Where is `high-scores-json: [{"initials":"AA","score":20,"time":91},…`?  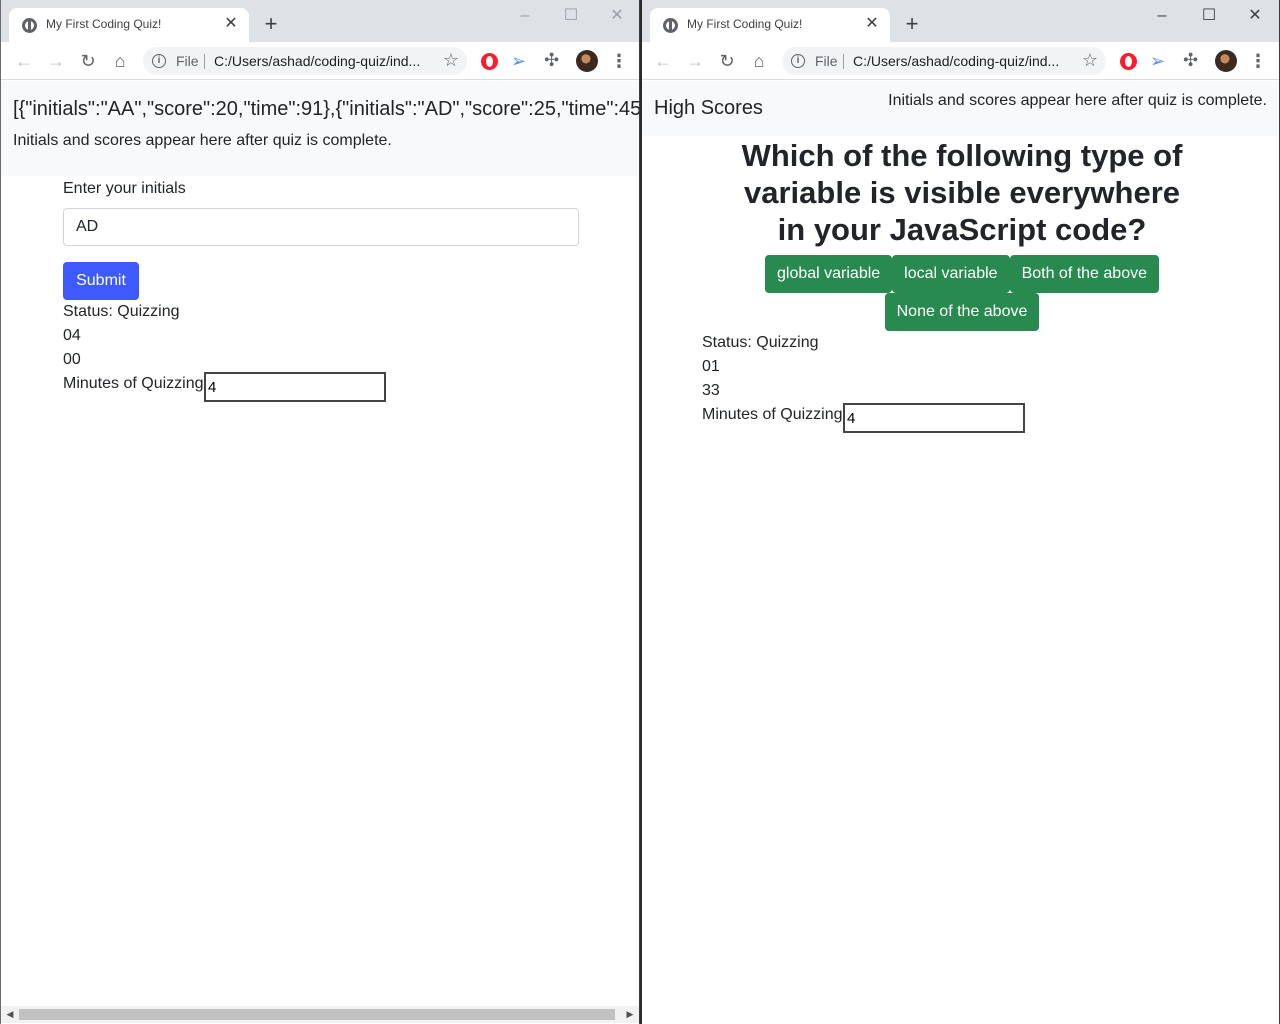 high-scores-json: [{"initials":"AA","score":20,"time":91},… is located at coordinates (326, 109).